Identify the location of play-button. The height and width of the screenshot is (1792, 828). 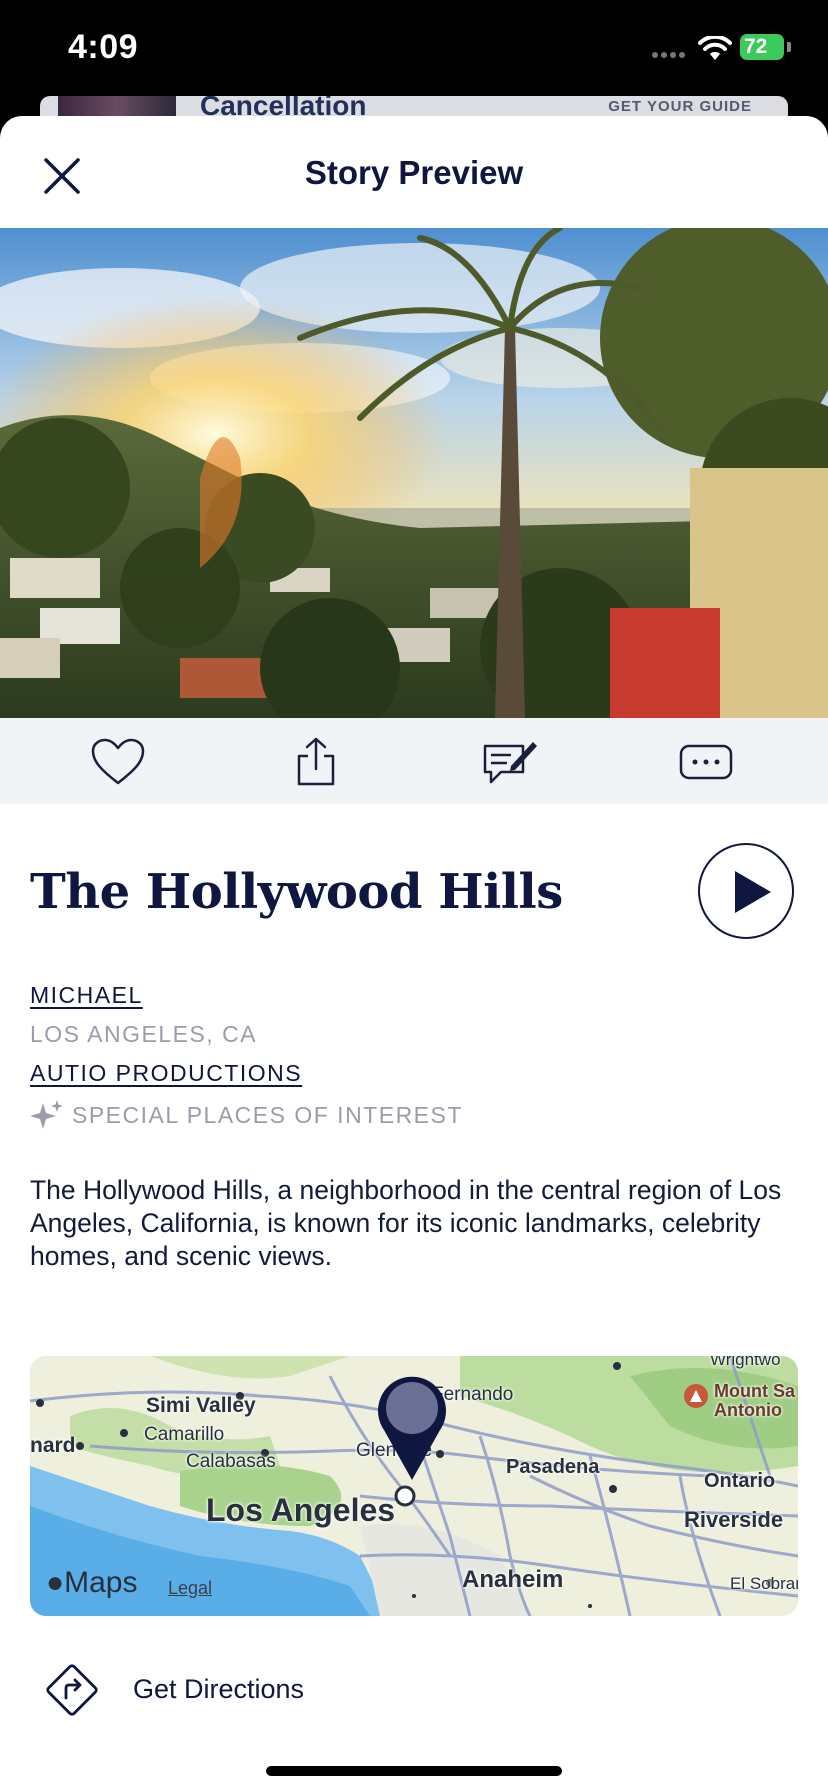
(746, 891).